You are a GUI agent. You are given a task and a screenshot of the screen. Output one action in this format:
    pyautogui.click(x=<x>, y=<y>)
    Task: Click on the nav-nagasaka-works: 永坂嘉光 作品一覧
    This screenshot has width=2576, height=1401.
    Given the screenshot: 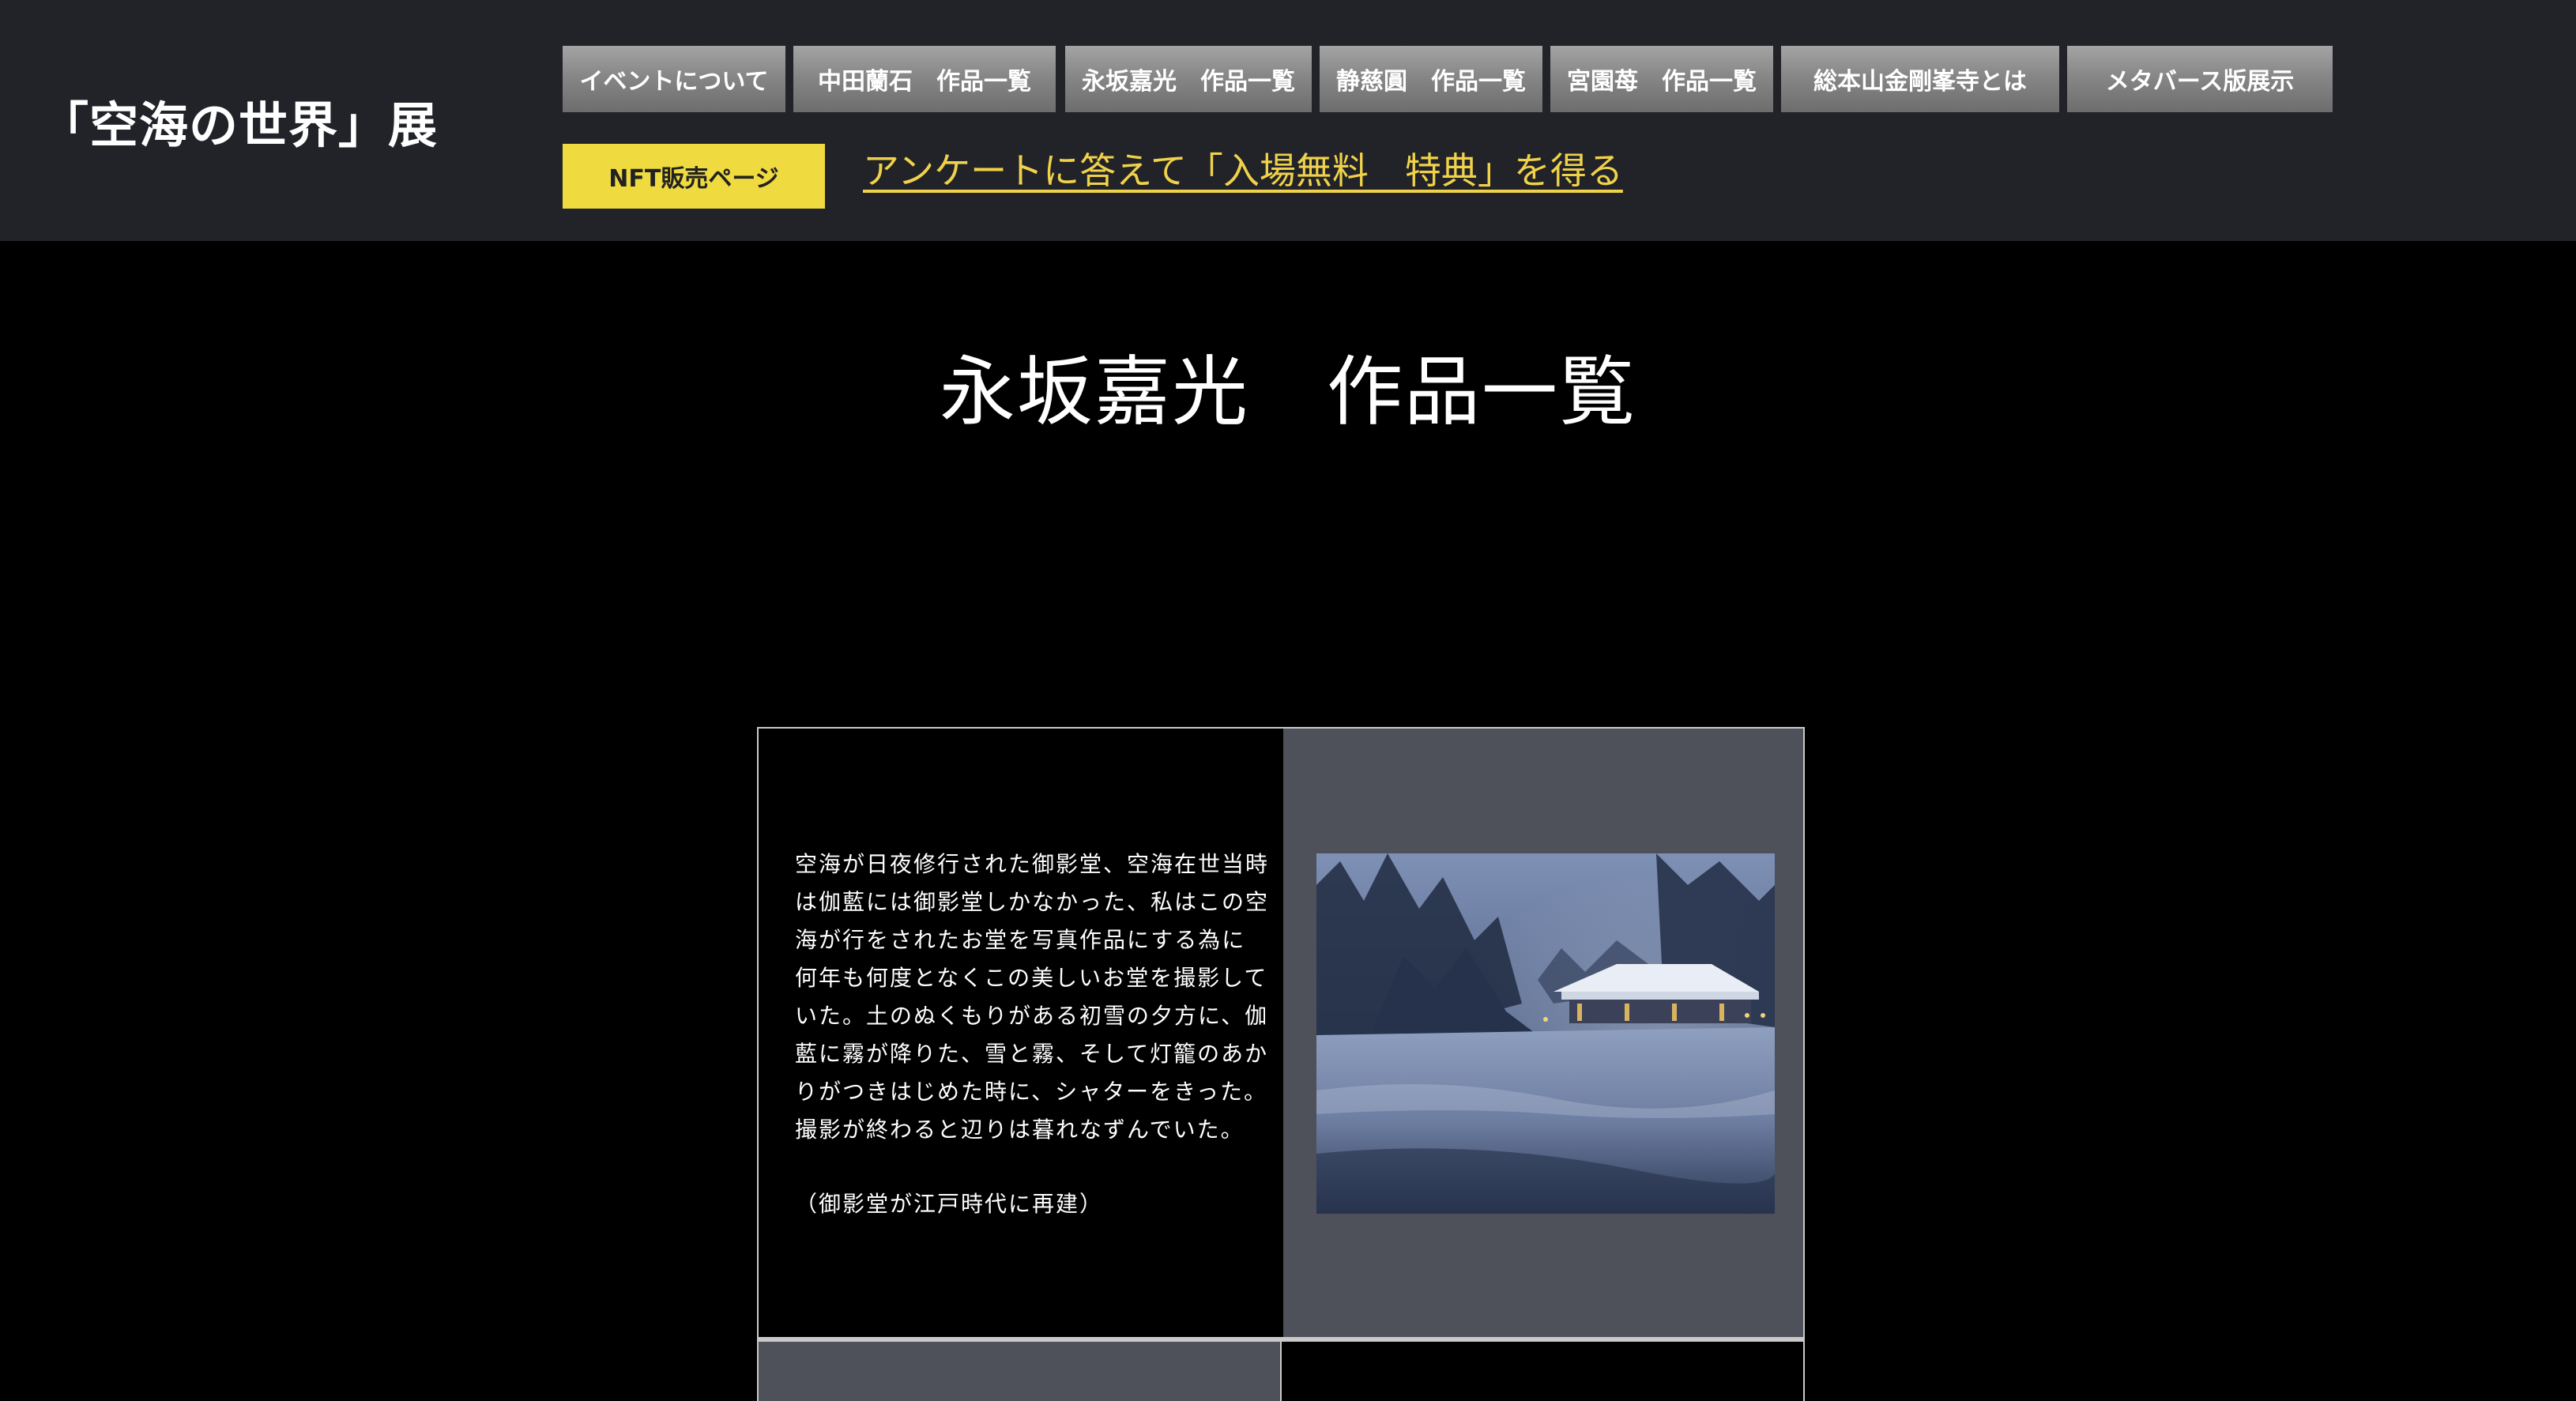 What is the action you would take?
    pyautogui.click(x=1188, y=79)
    